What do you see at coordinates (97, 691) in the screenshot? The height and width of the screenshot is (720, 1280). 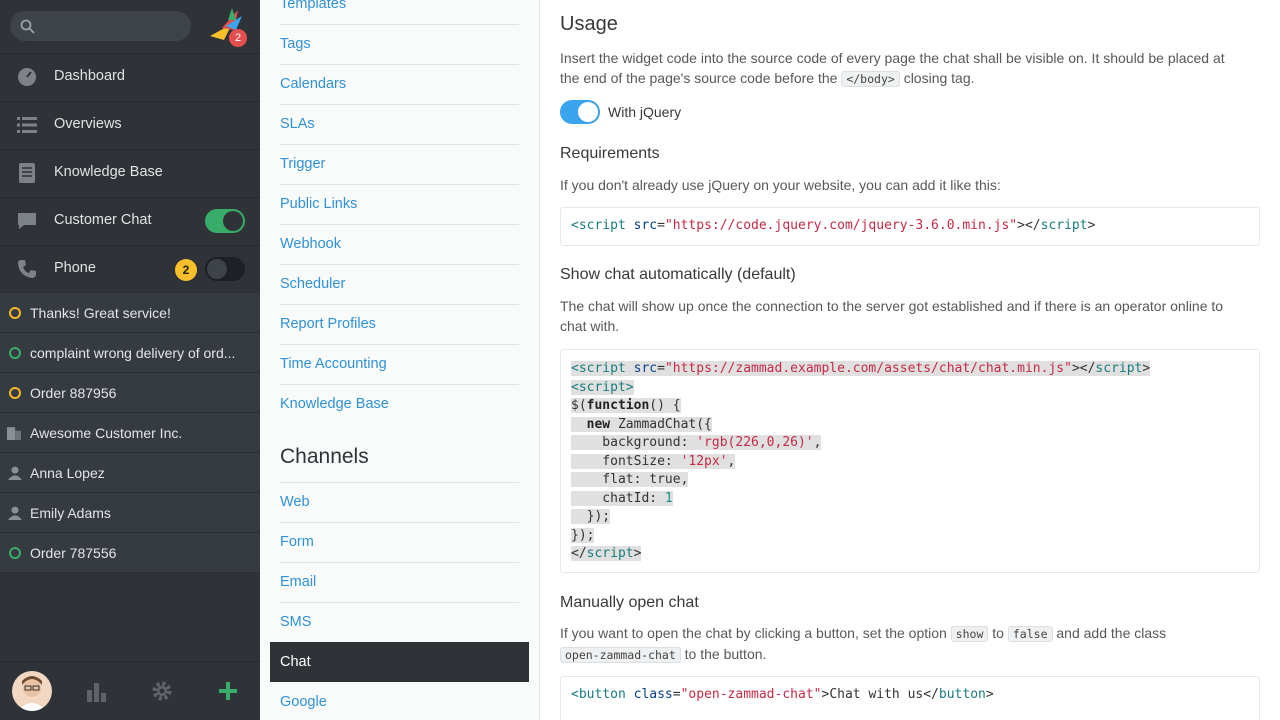 I see `reports-icon` at bounding box center [97, 691].